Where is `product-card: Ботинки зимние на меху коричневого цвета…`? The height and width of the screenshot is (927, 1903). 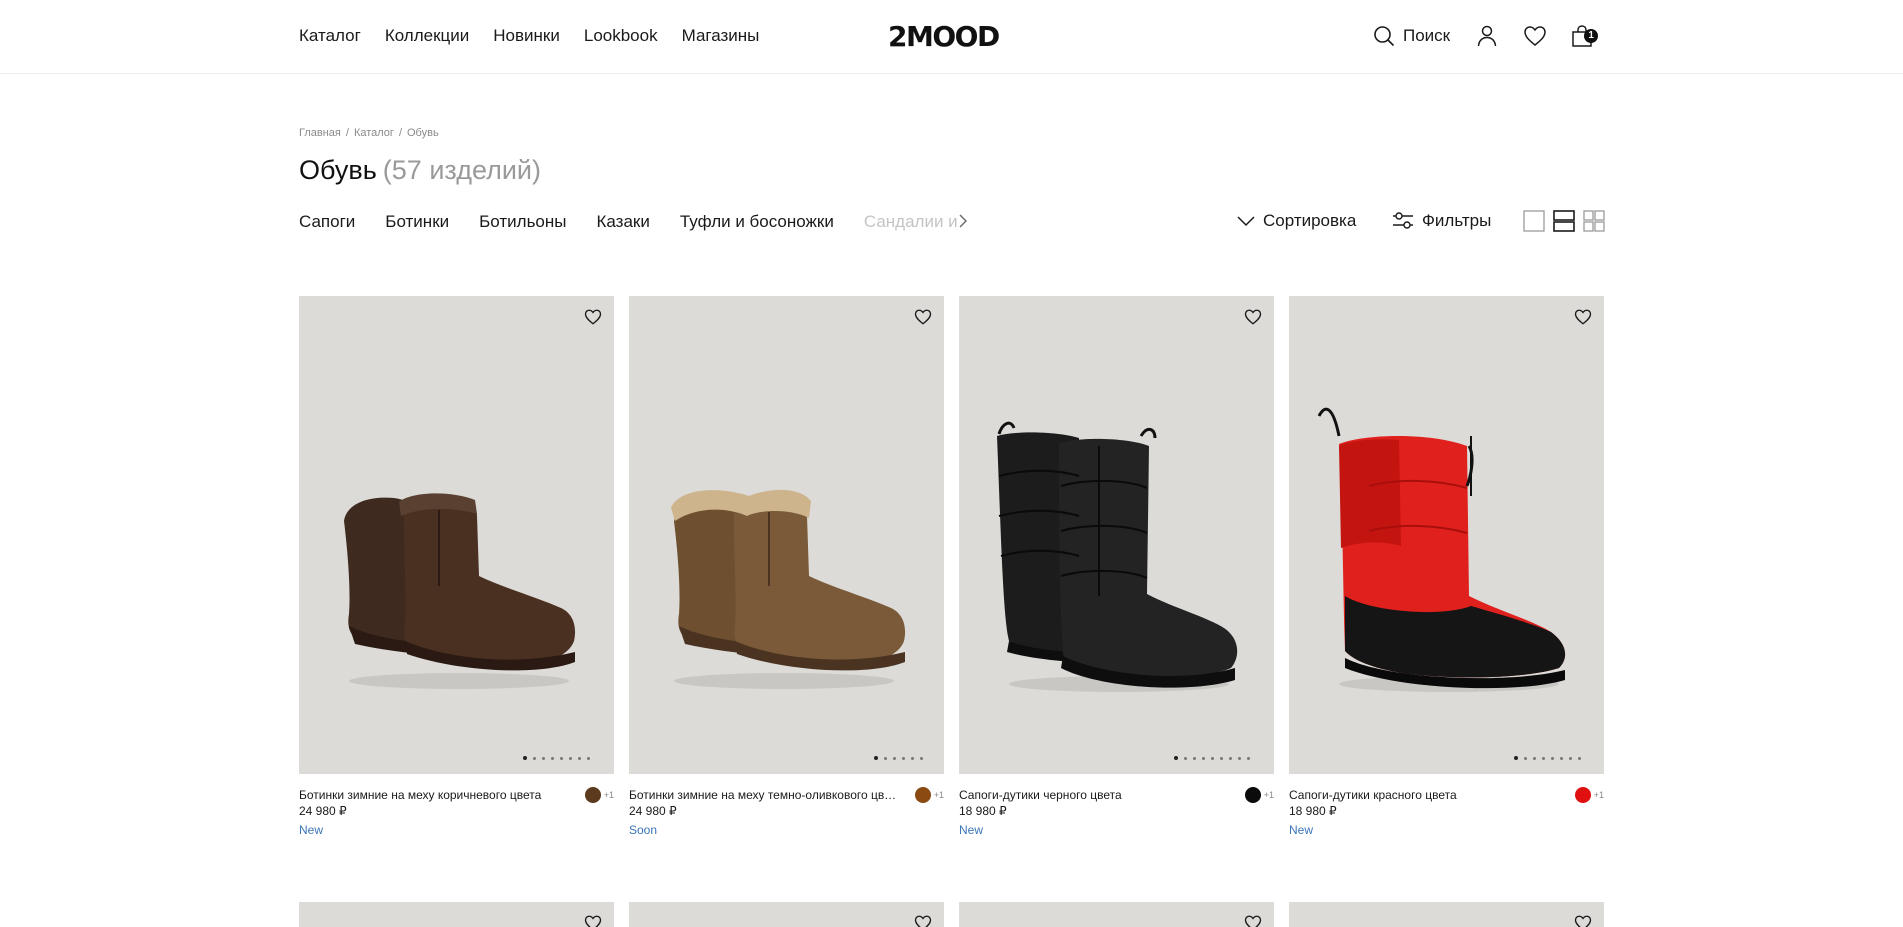 product-card: Ботинки зимние на меху коричневого цвета… is located at coordinates (456, 567).